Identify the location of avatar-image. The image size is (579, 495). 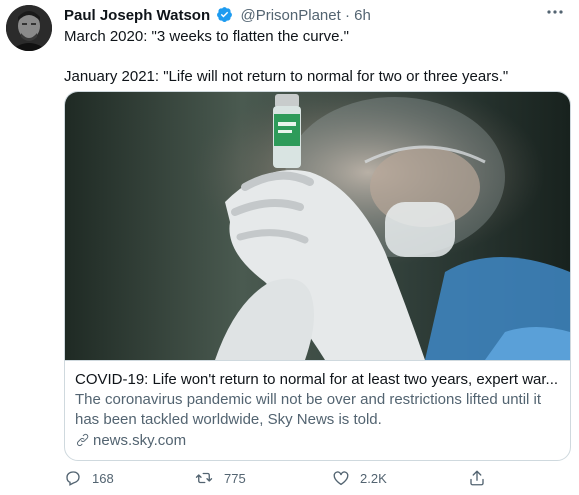
(29, 28).